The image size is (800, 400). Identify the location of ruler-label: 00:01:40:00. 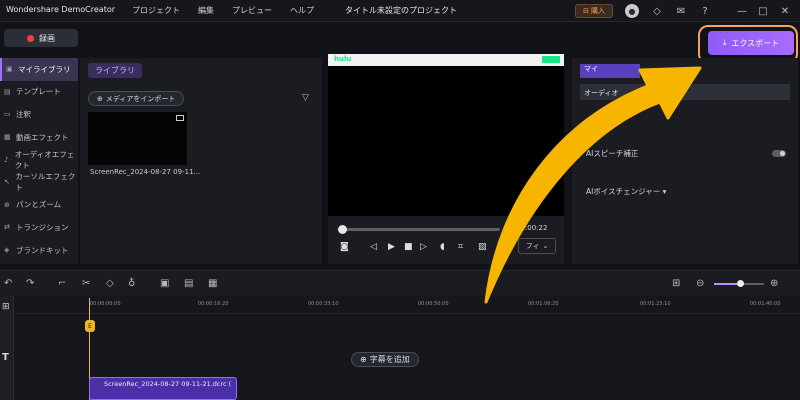
(765, 304).